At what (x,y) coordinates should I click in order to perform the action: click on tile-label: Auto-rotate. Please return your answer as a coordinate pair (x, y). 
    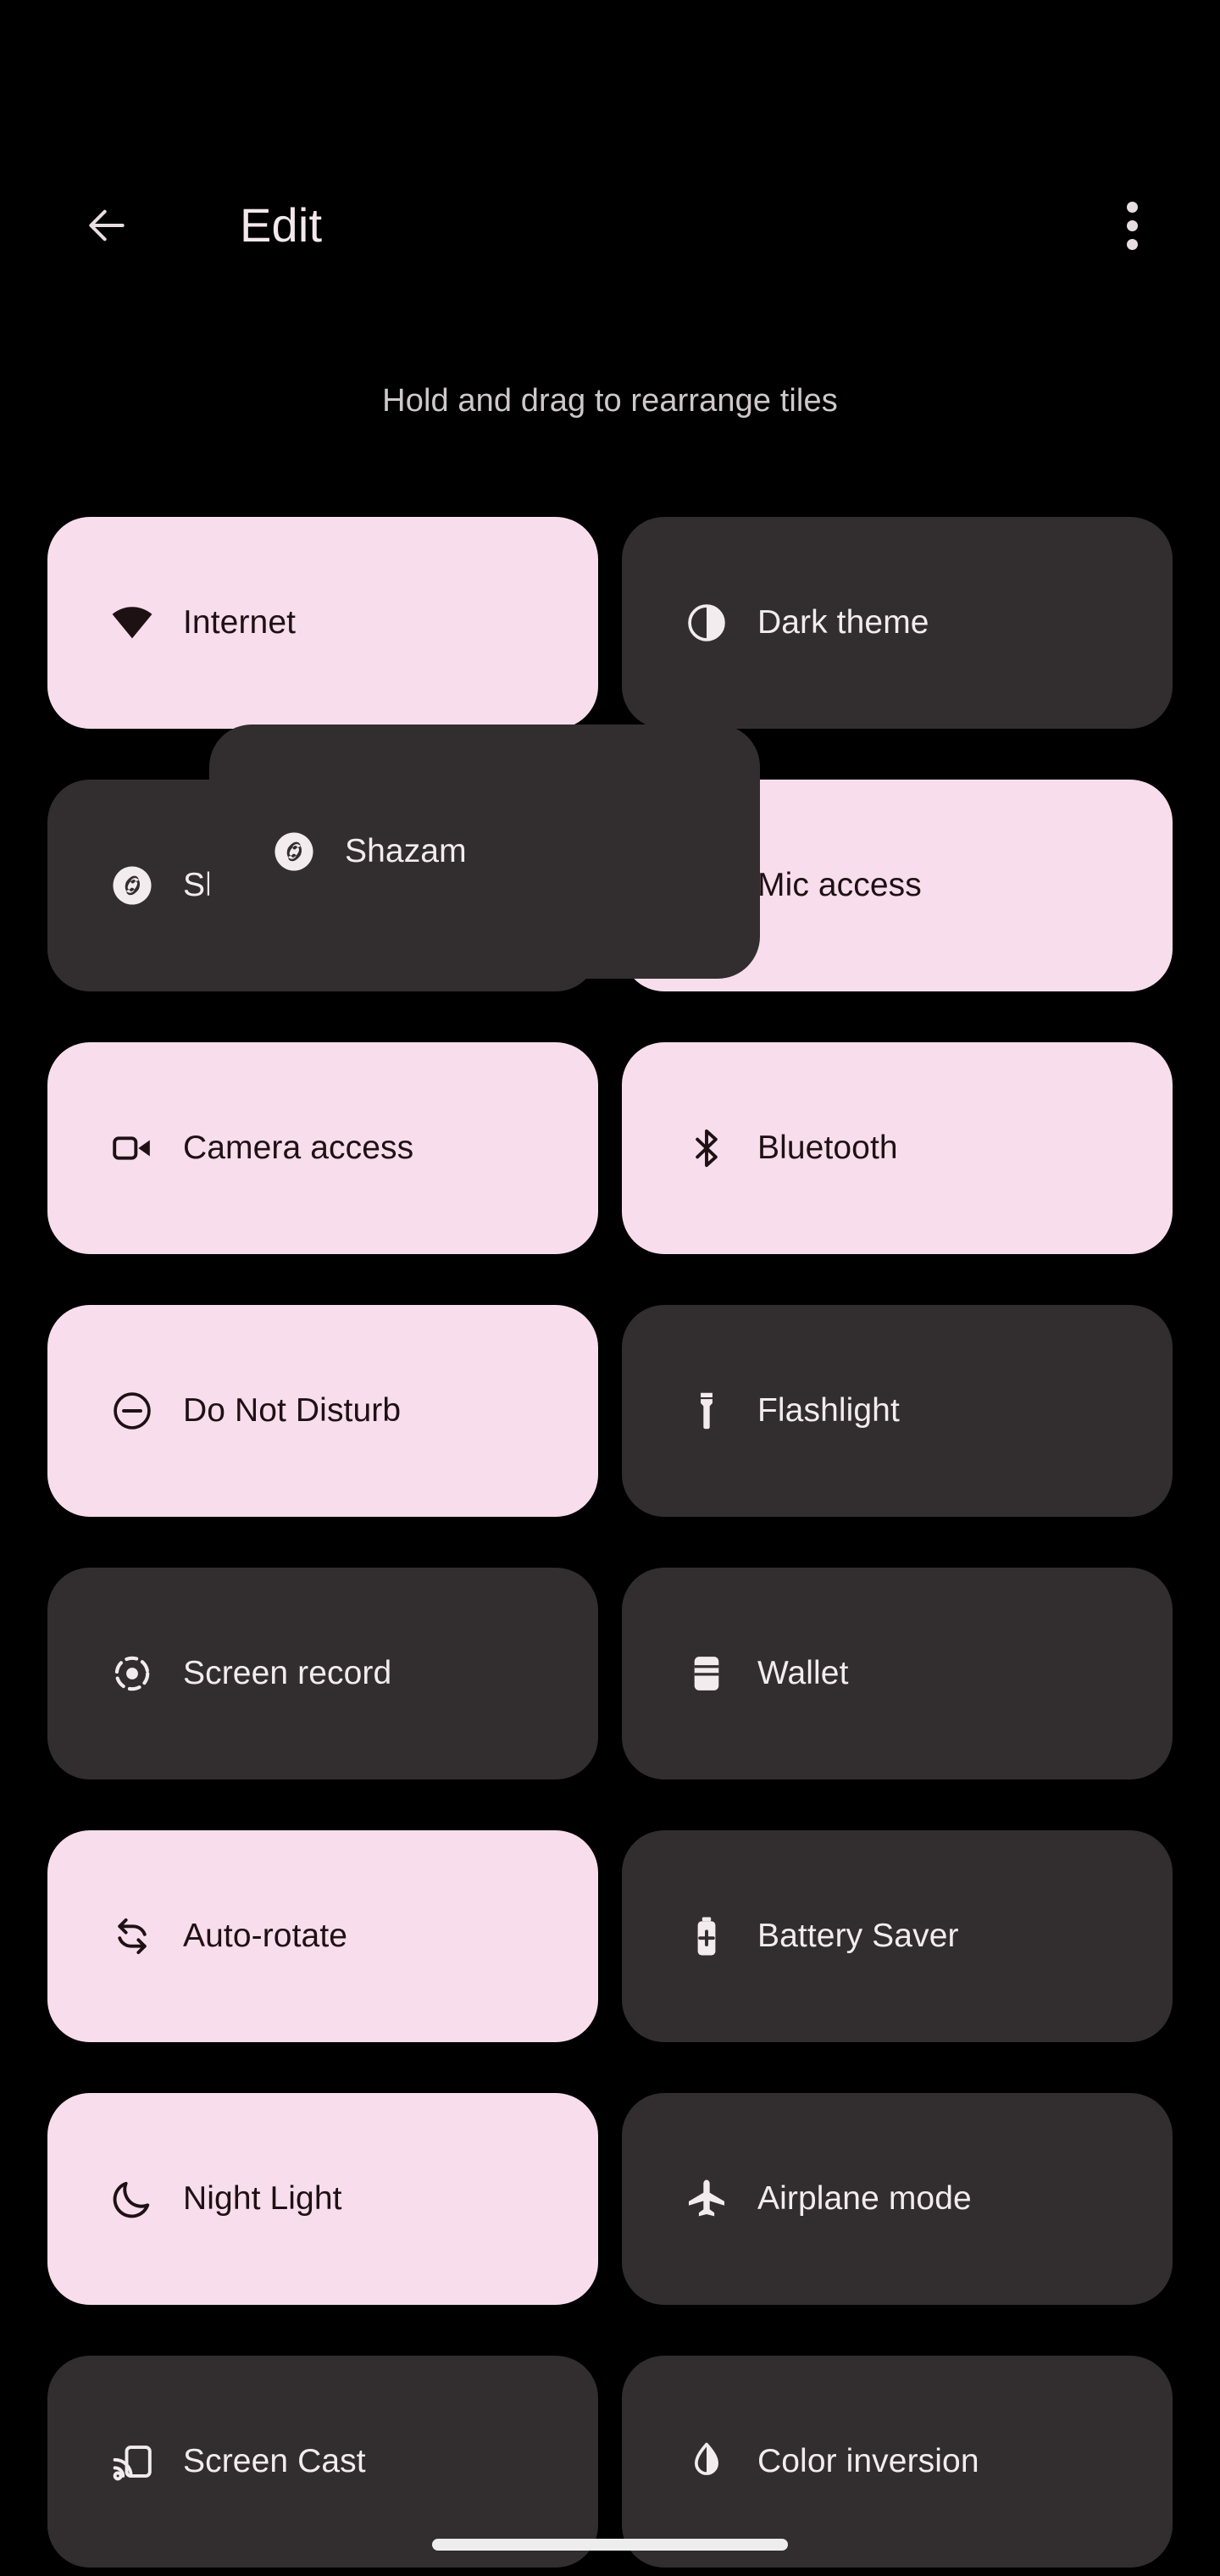
    Looking at the image, I should click on (265, 1936).